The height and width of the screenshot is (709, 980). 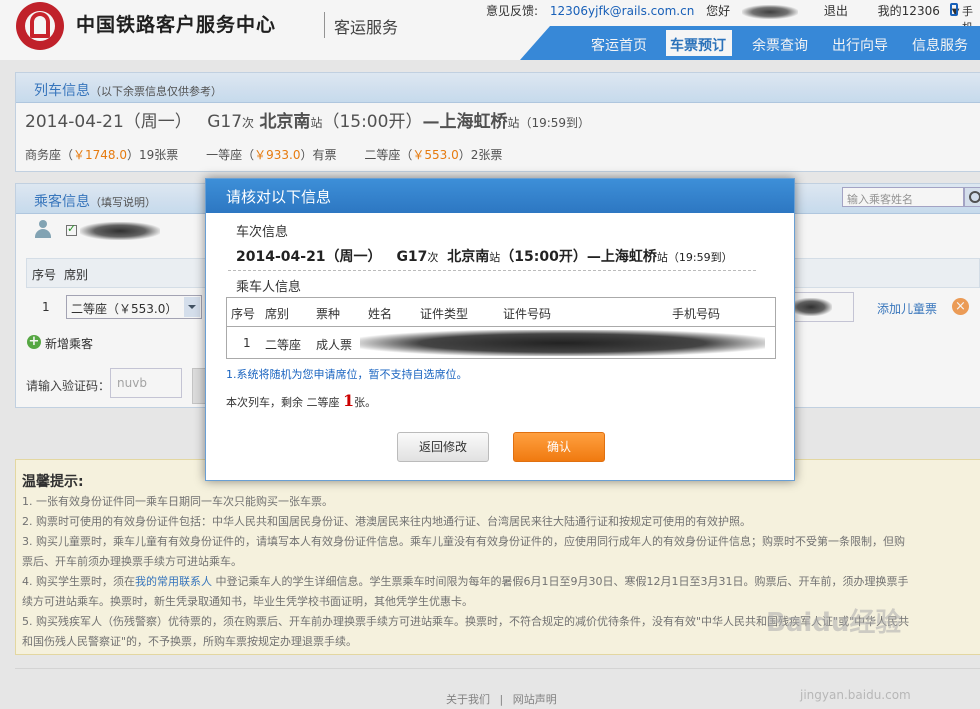 What do you see at coordinates (443, 447) in the screenshot?
I see `back-modify-button: 返回修改` at bounding box center [443, 447].